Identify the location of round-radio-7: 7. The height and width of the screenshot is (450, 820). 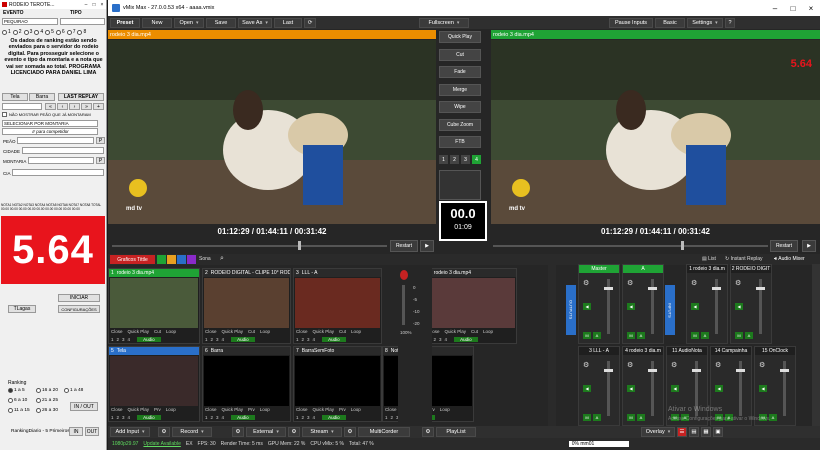
(70, 32).